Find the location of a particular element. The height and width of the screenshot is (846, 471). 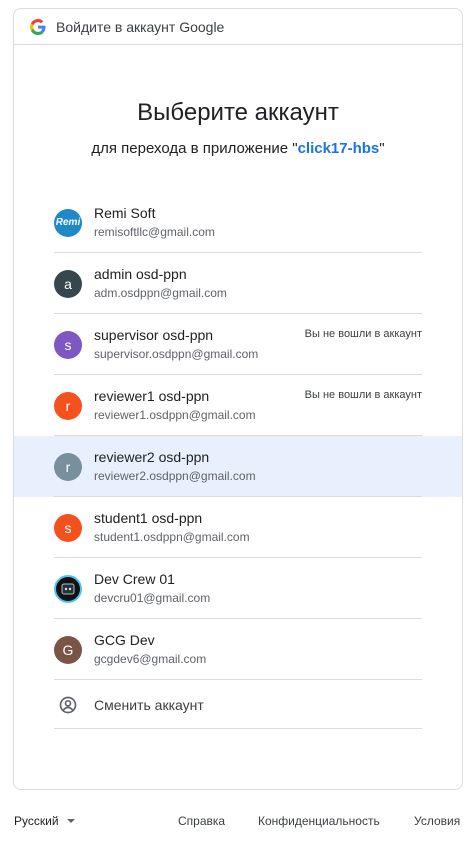

google-logo-icon is located at coordinates (38, 26).